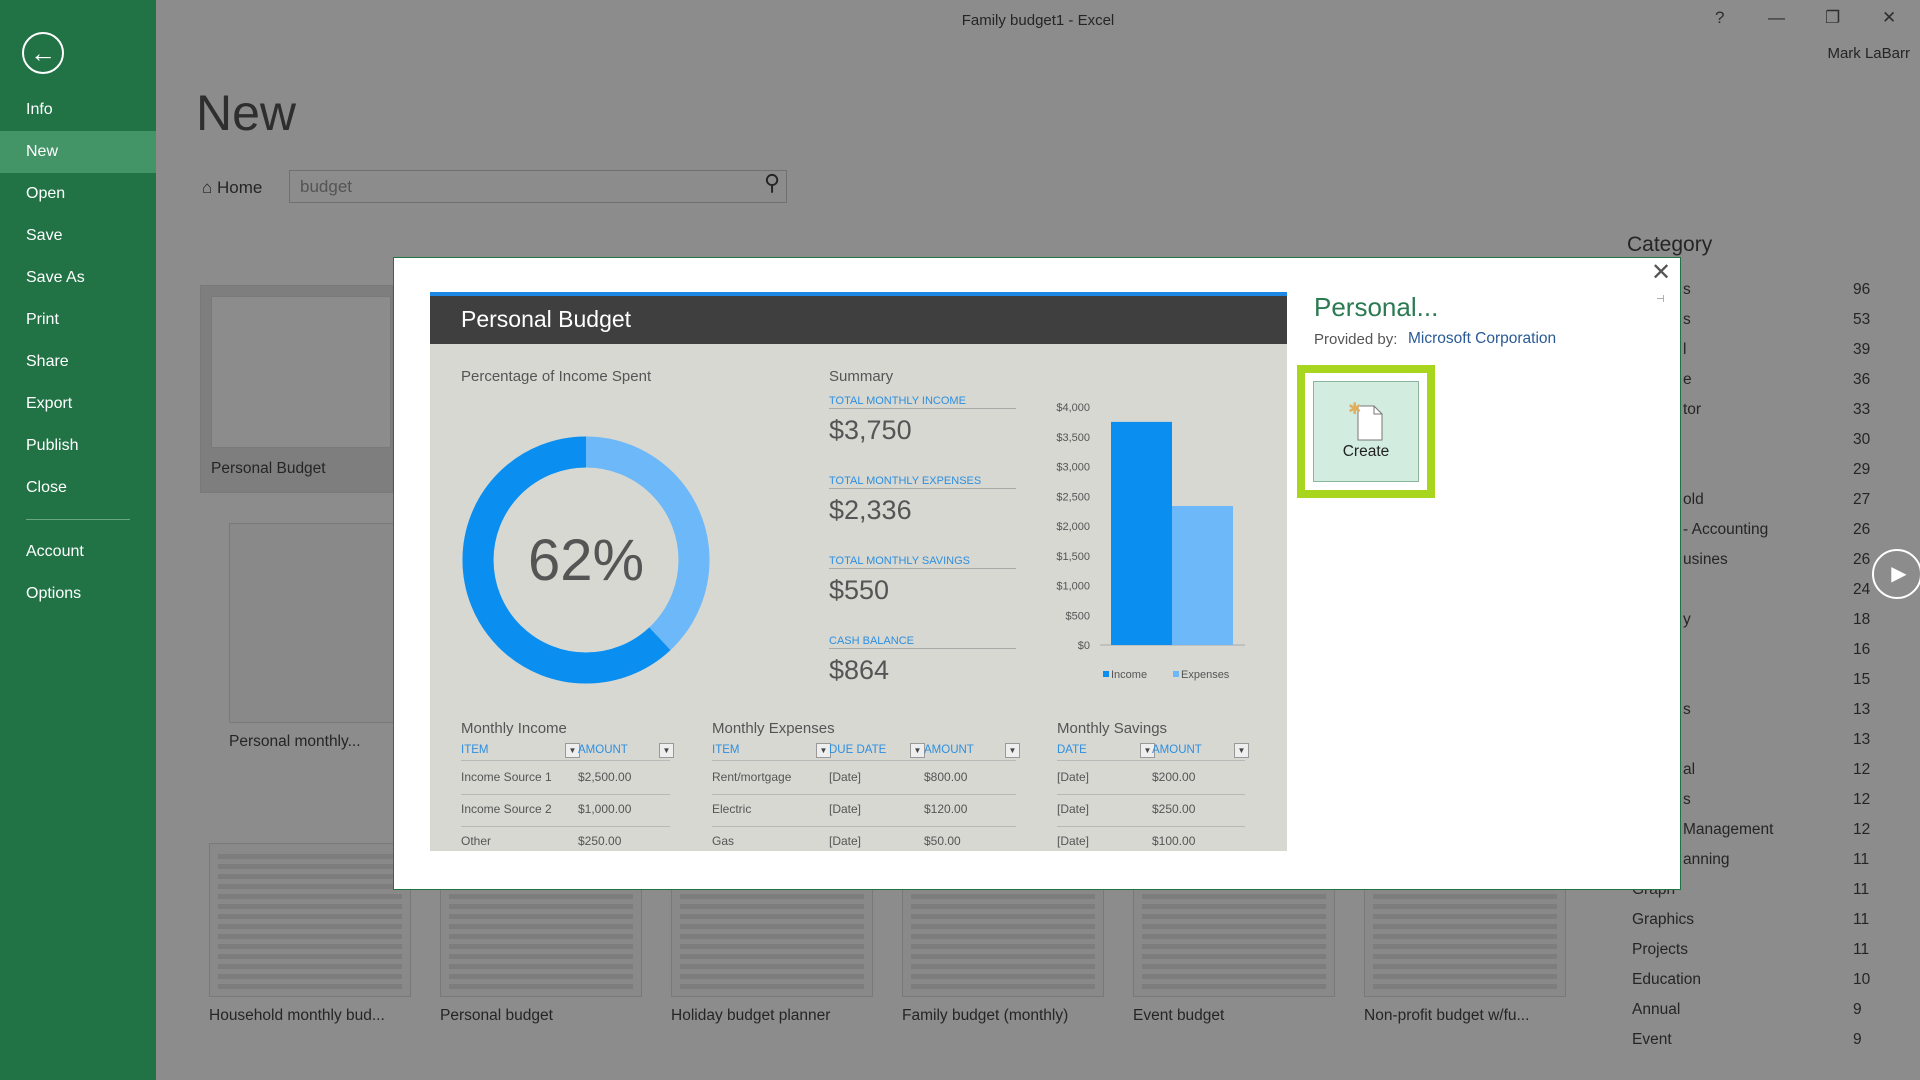  What do you see at coordinates (556, 376) in the screenshot?
I see `pct-heading: Percentage of Income Spent` at bounding box center [556, 376].